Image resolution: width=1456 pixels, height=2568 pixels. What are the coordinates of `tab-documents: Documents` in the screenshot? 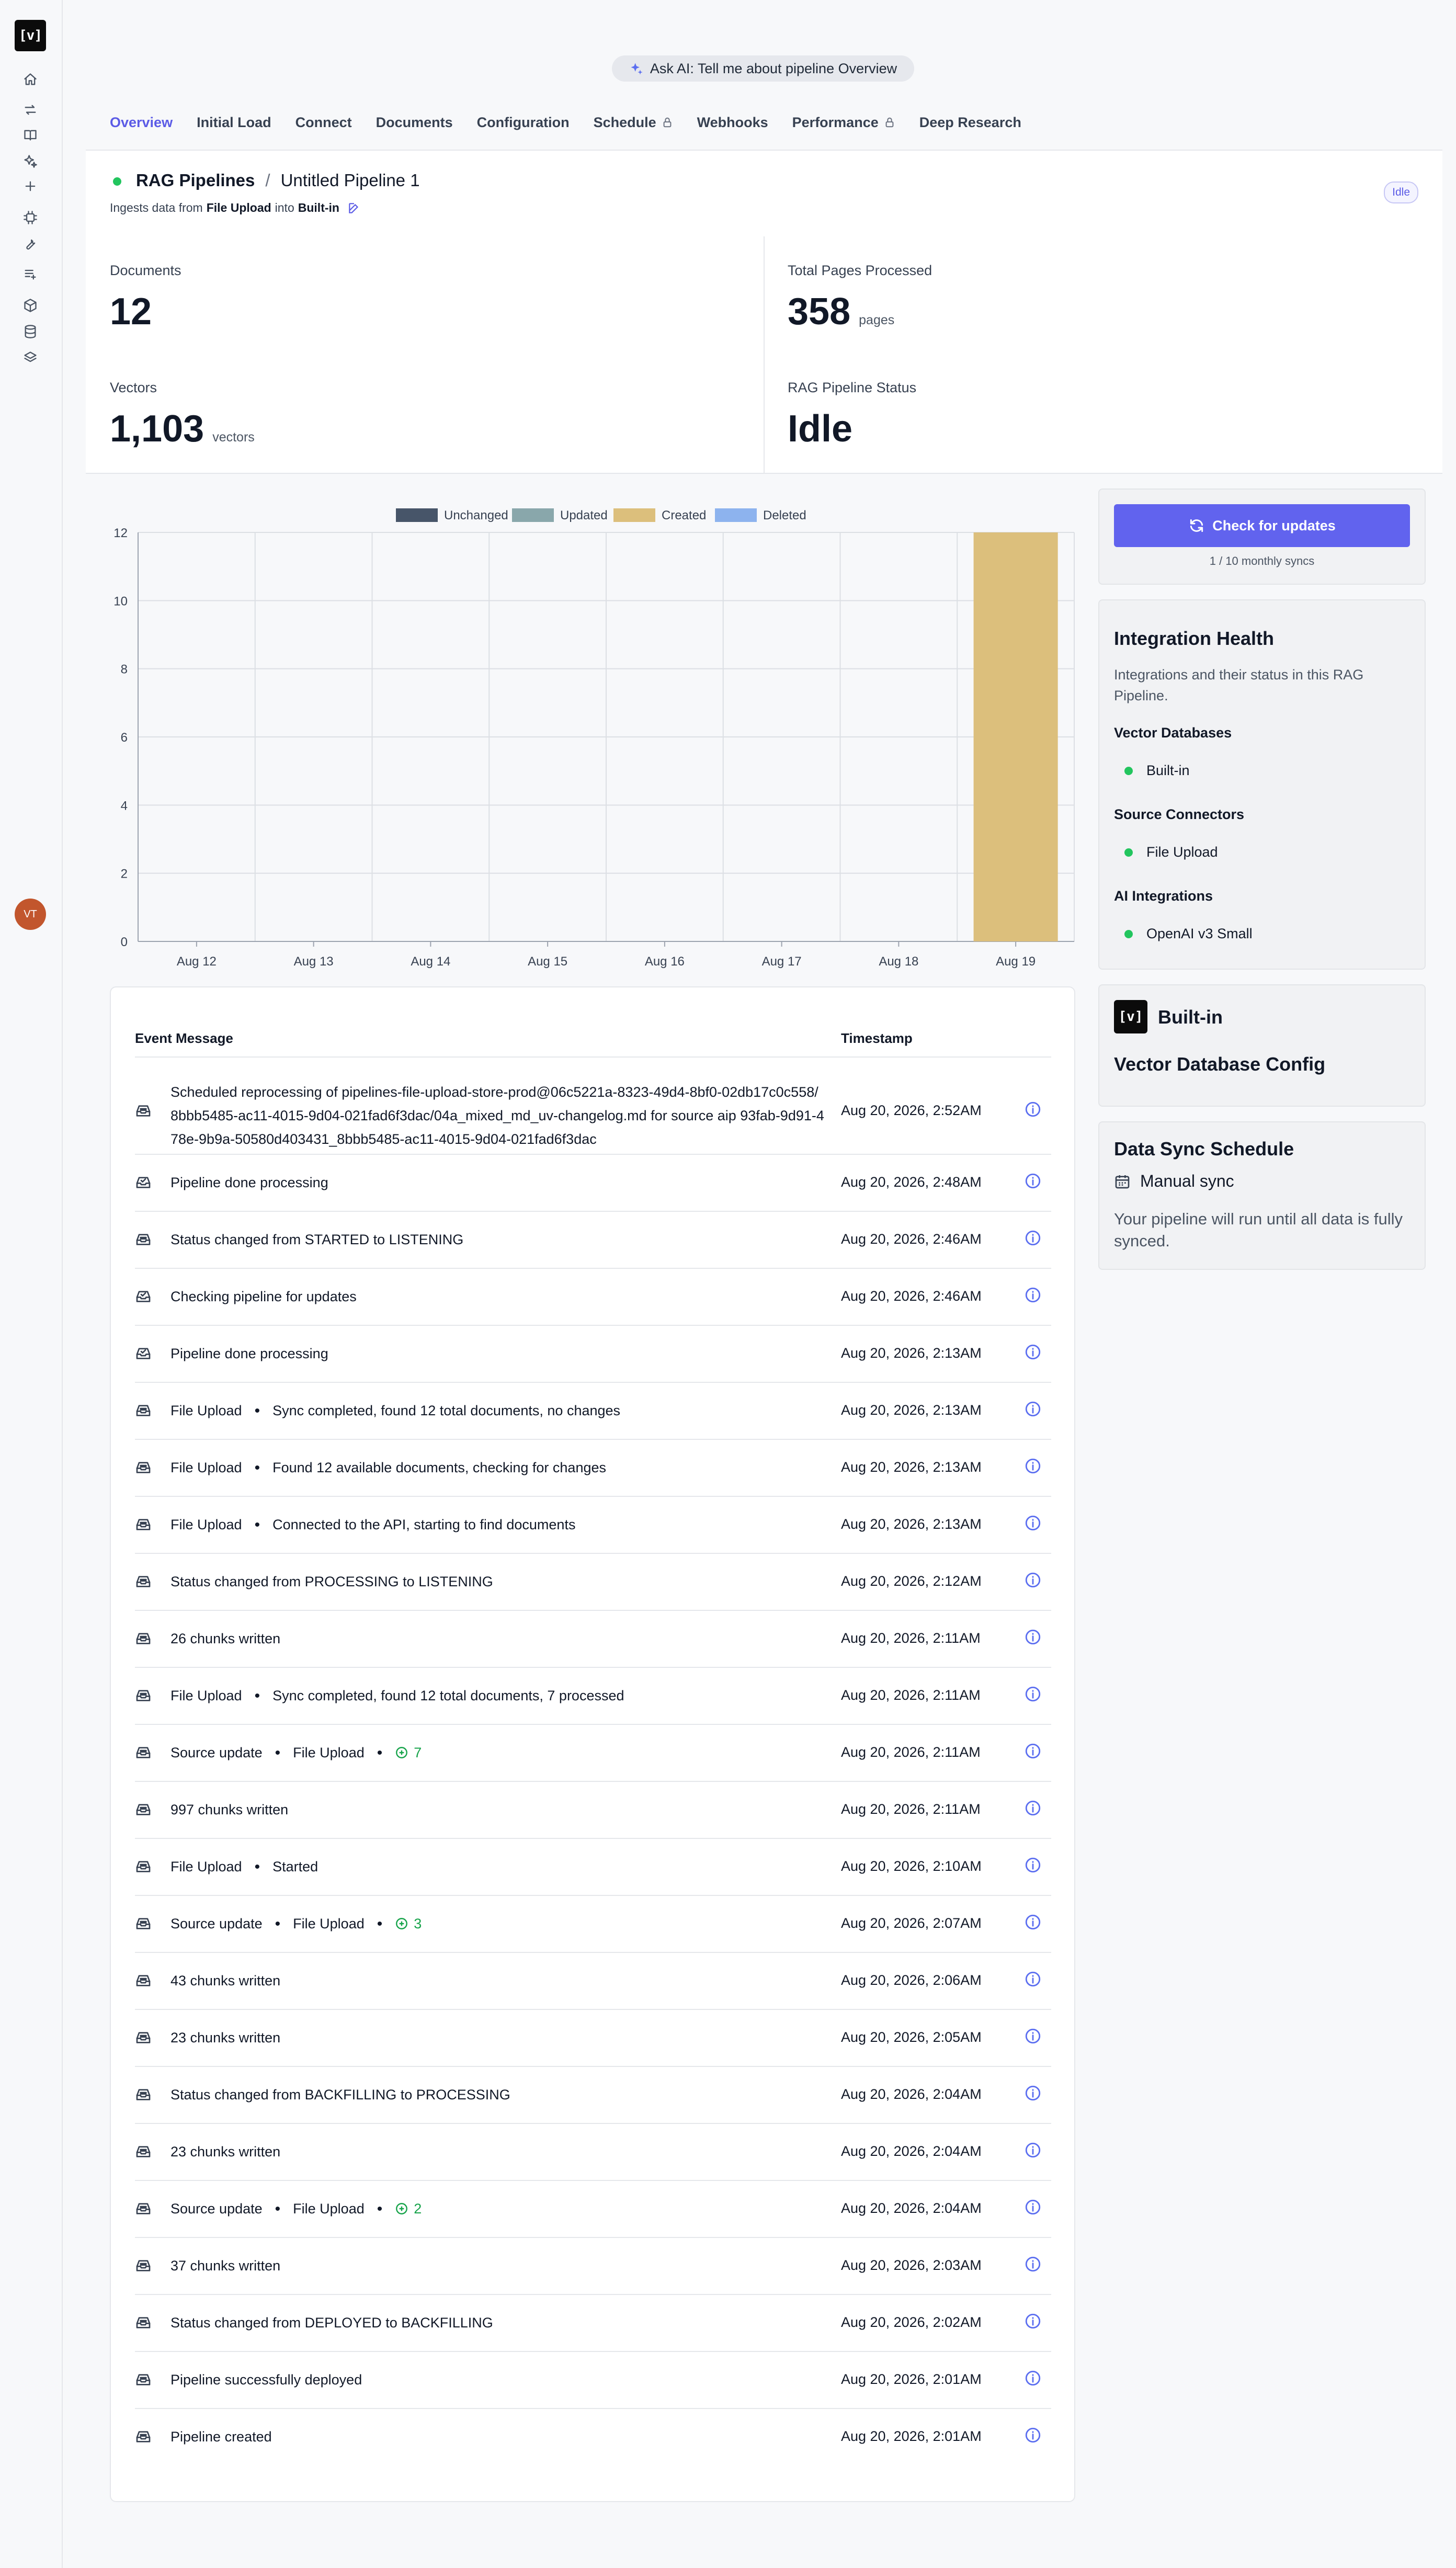 It's located at (414, 122).